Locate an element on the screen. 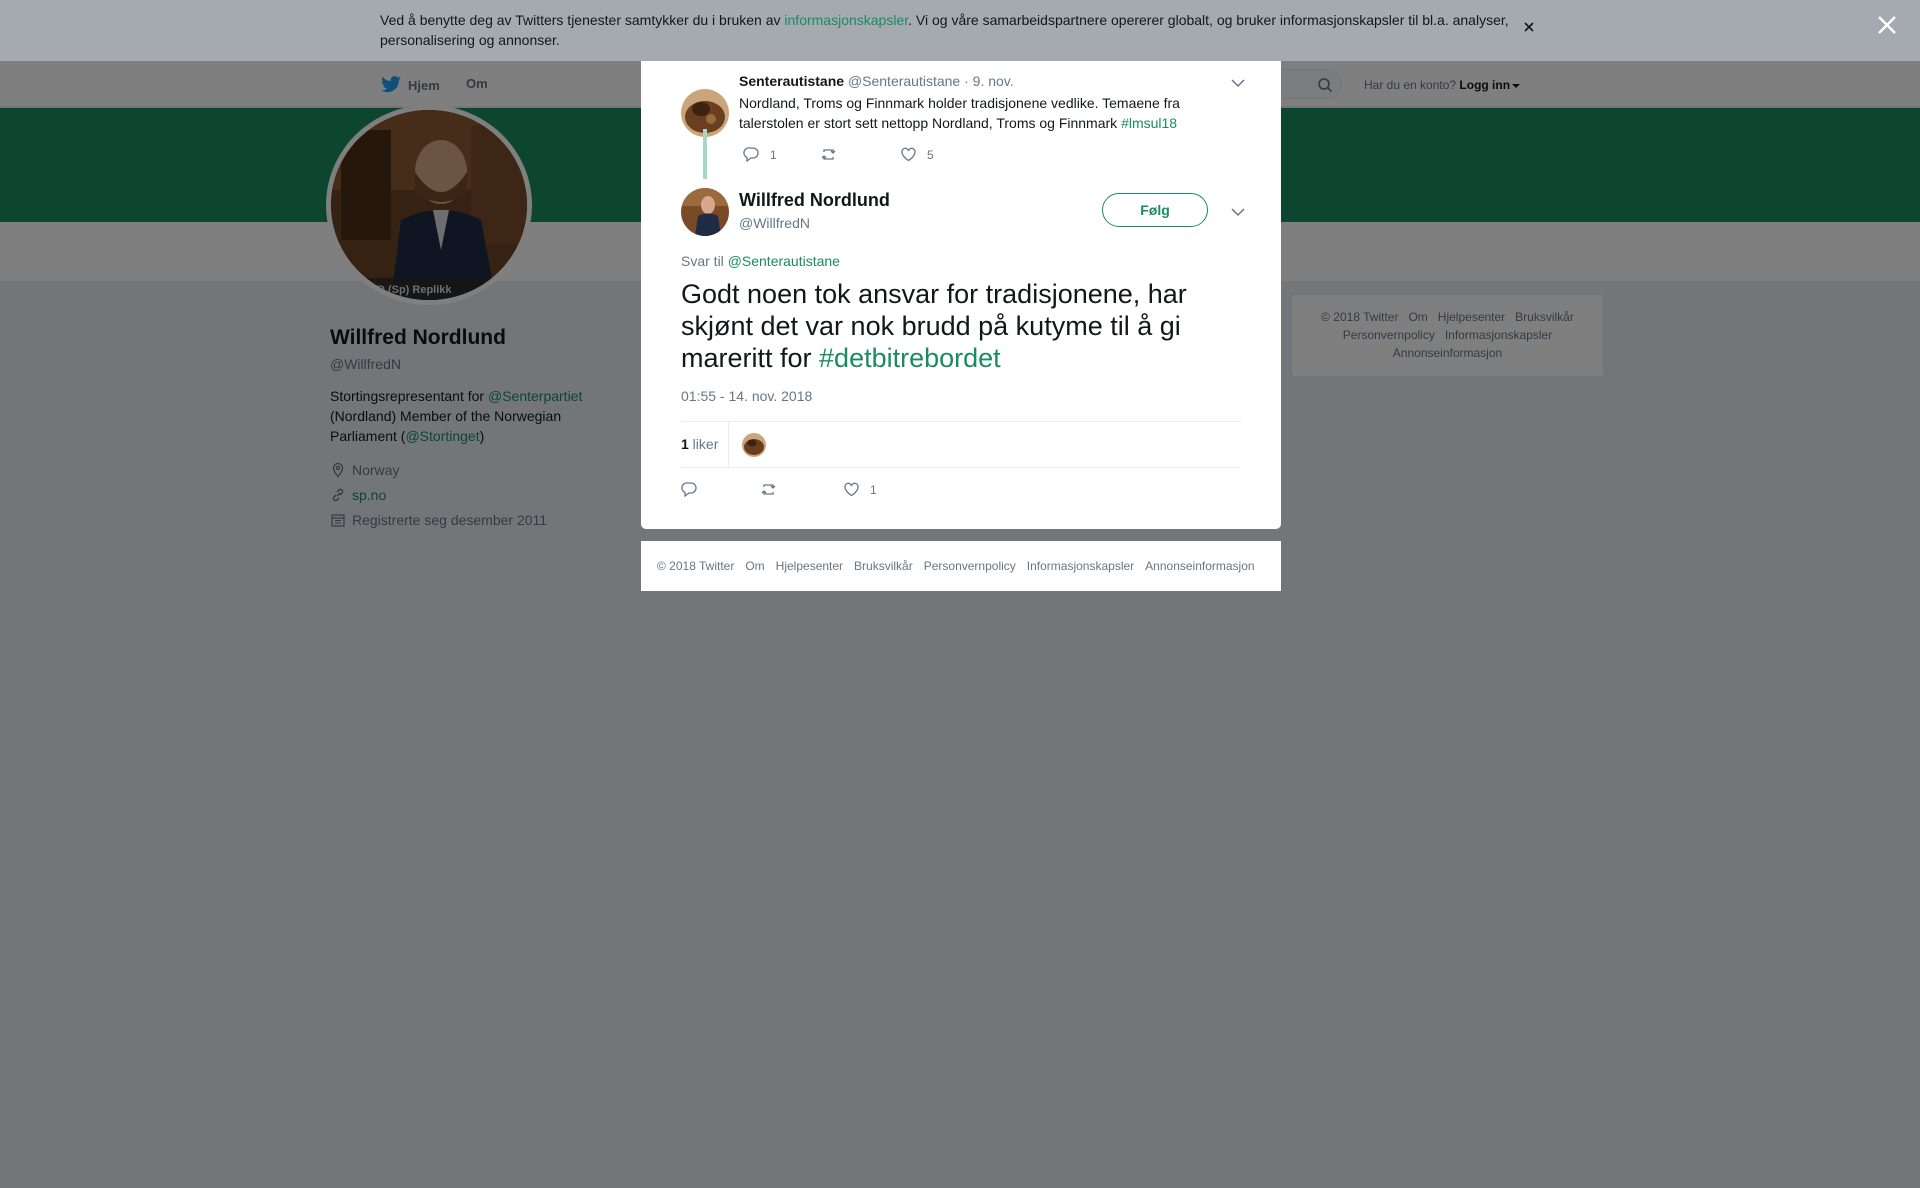  footer-ads: Annonseinformasjon is located at coordinates (1199, 566).